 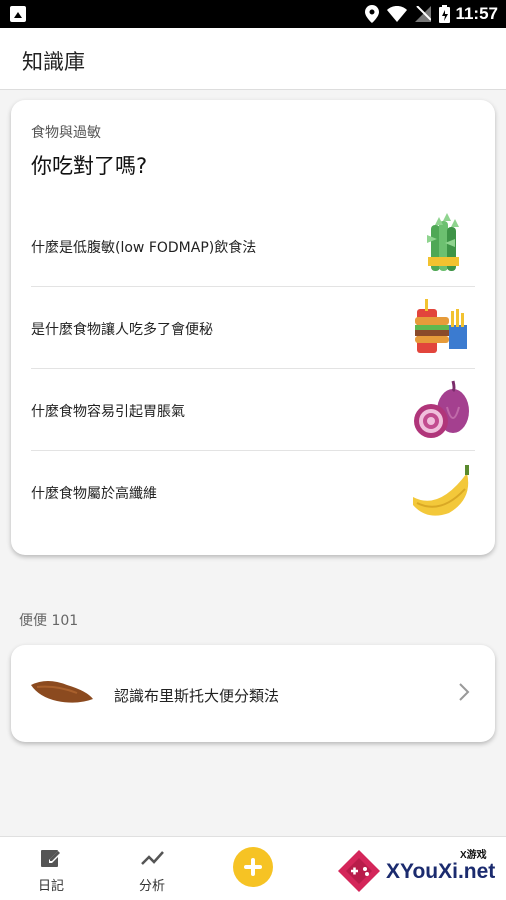 What do you see at coordinates (441, 326) in the screenshot?
I see `fast-food-icon` at bounding box center [441, 326].